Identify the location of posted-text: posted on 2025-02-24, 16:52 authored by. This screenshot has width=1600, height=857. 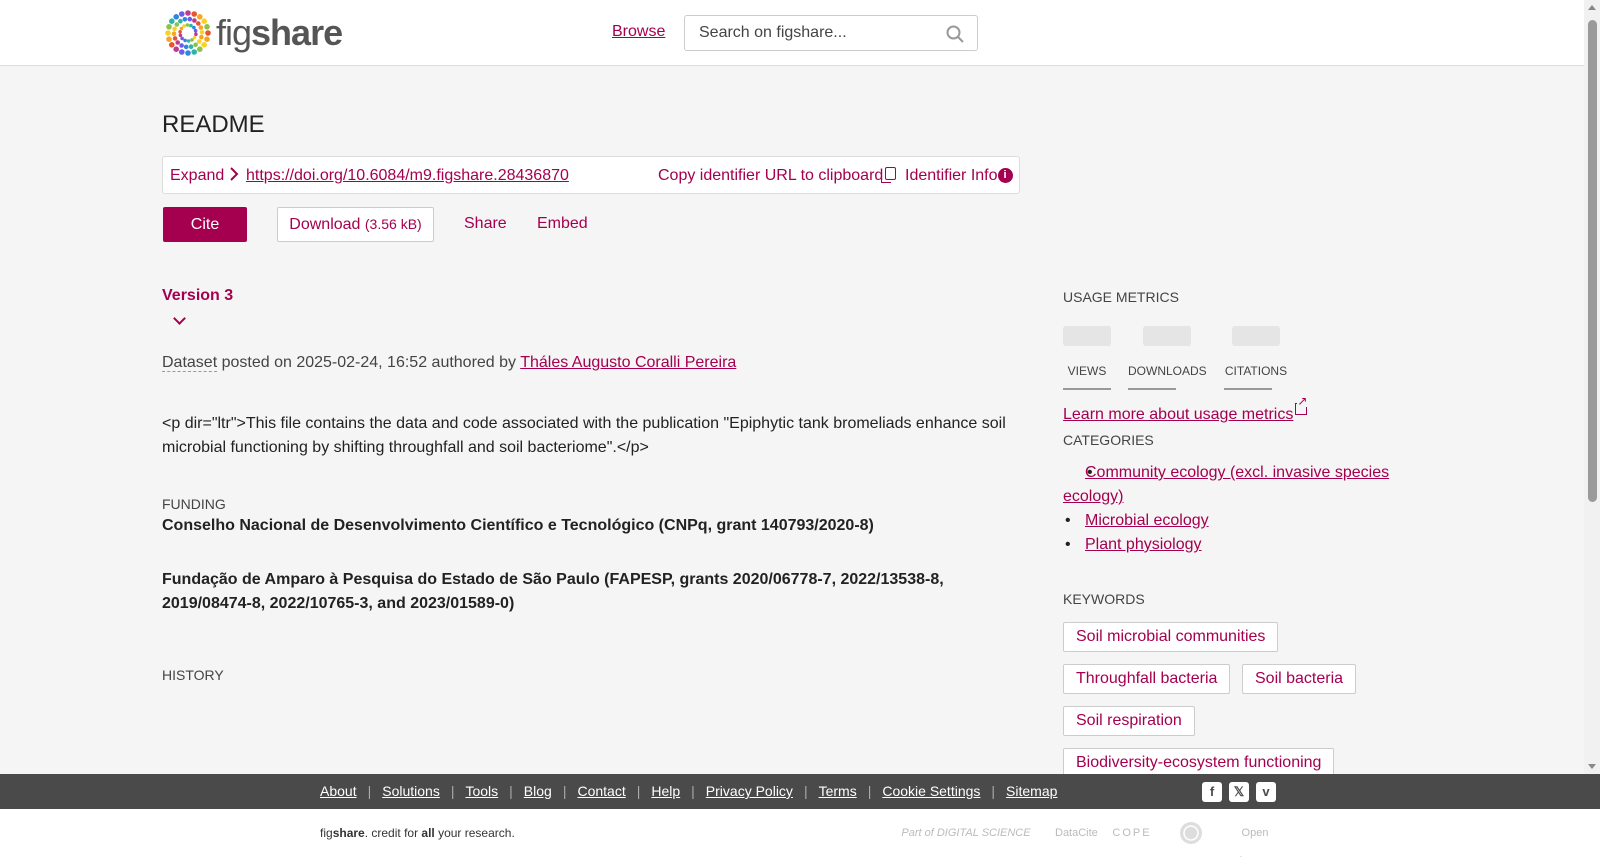
(369, 362).